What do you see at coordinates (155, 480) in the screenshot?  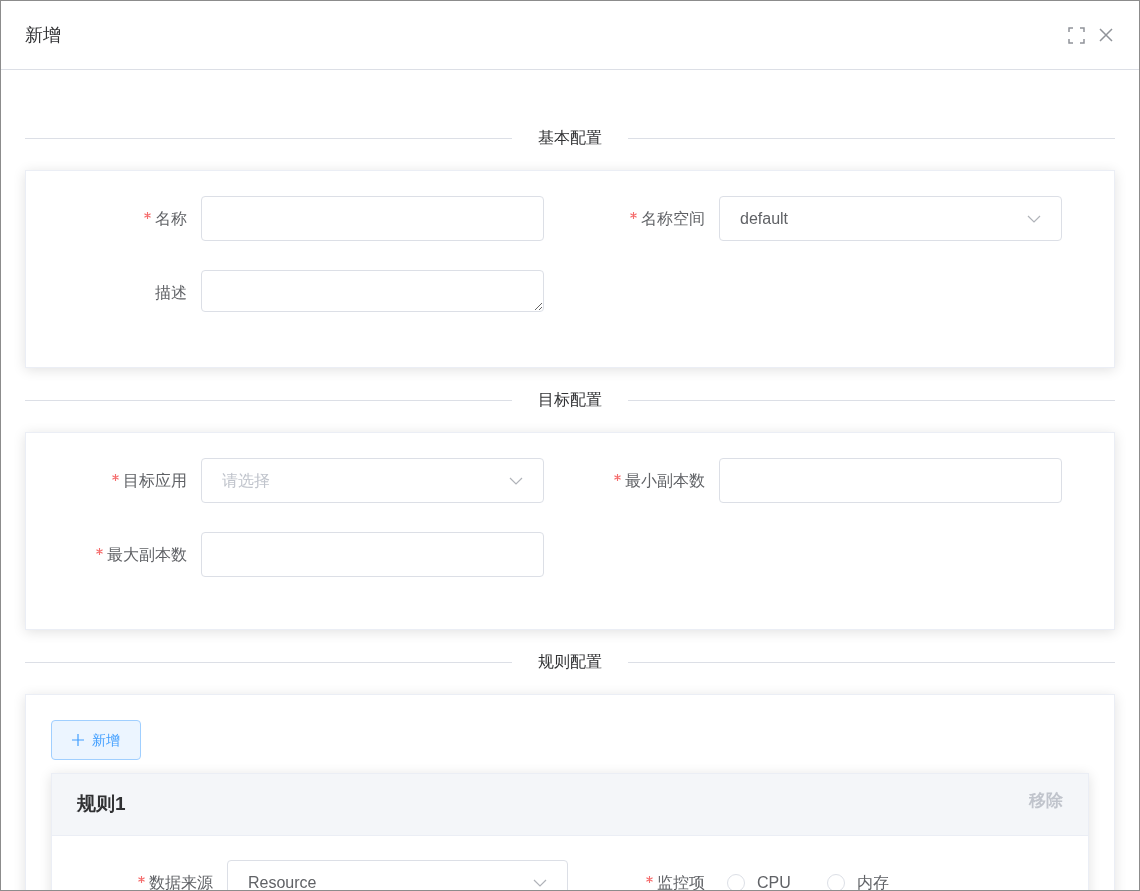 I see `field-label: 目标应用` at bounding box center [155, 480].